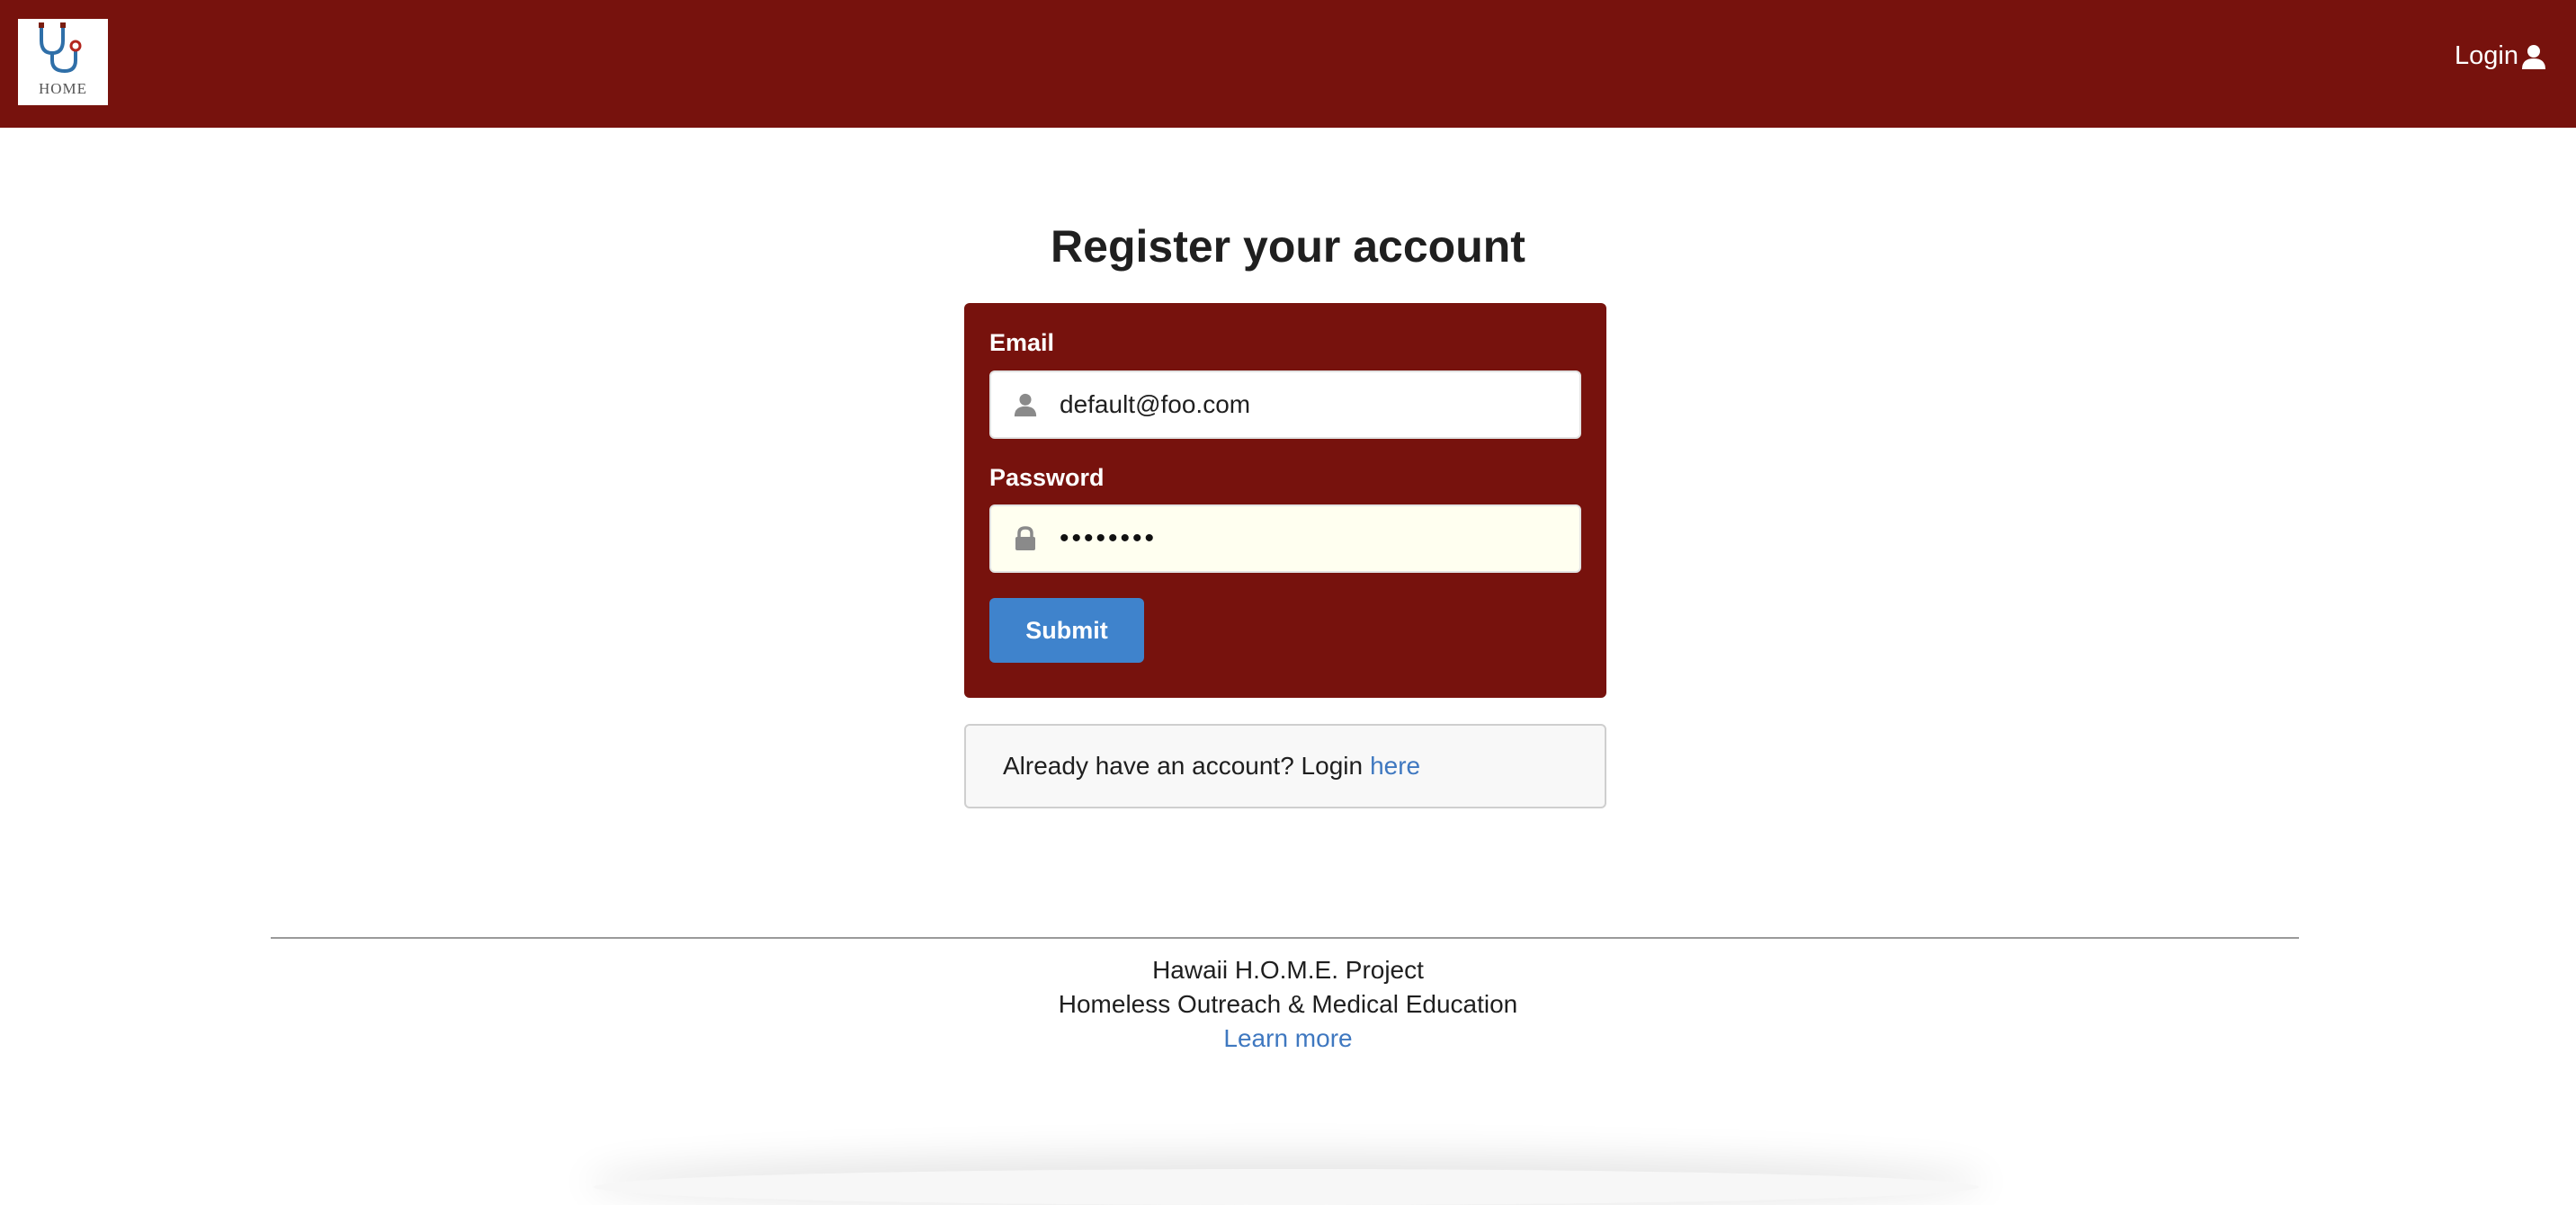  What do you see at coordinates (1108, 538) in the screenshot?
I see `password-input: ••••••••` at bounding box center [1108, 538].